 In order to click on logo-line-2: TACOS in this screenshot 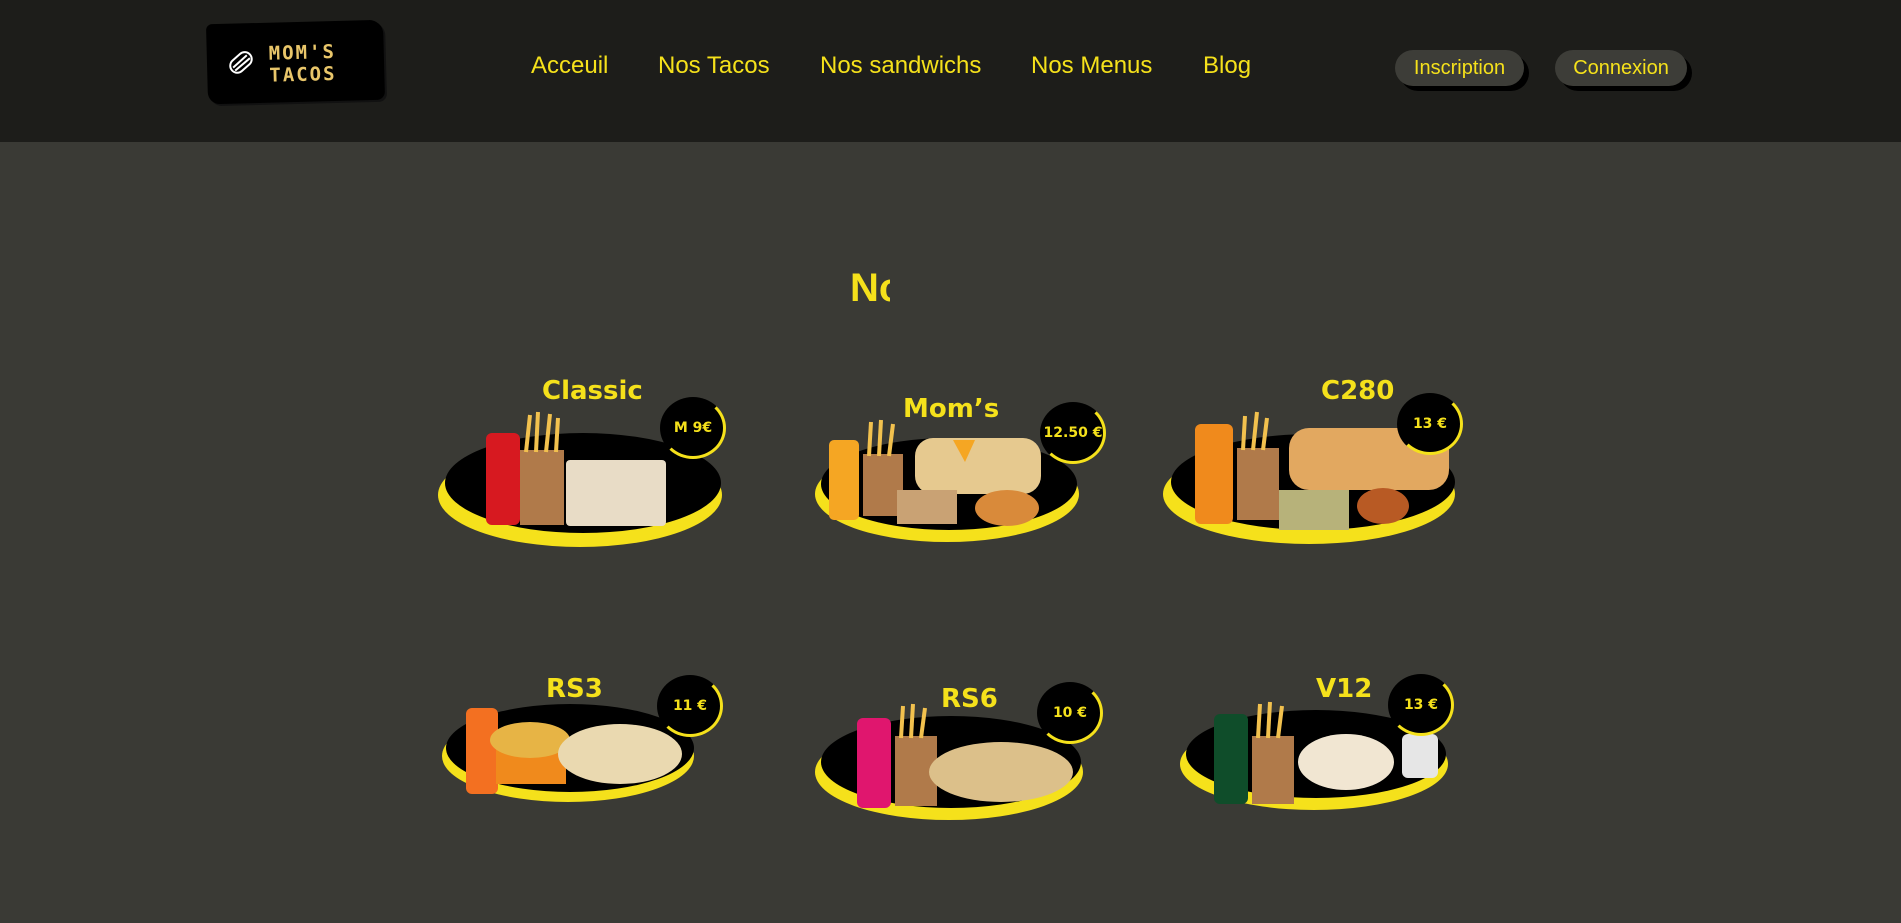, I will do `click(303, 74)`.